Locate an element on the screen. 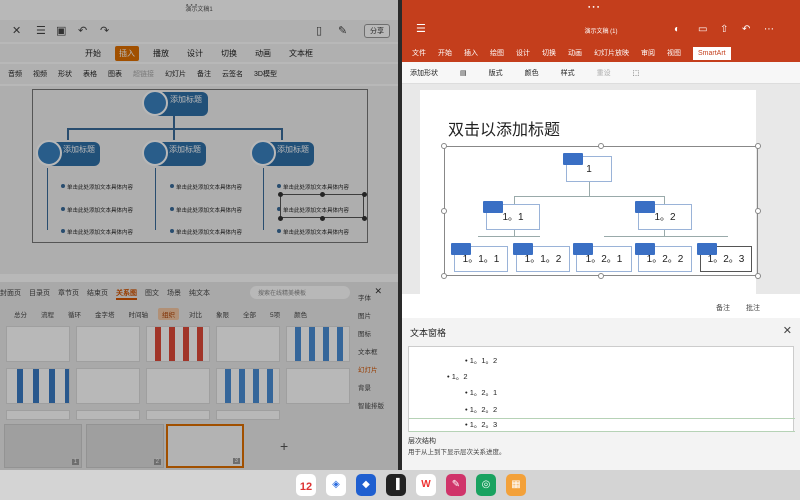 The image size is (800, 500). cat-cover: 封面页 is located at coordinates (10, 294).